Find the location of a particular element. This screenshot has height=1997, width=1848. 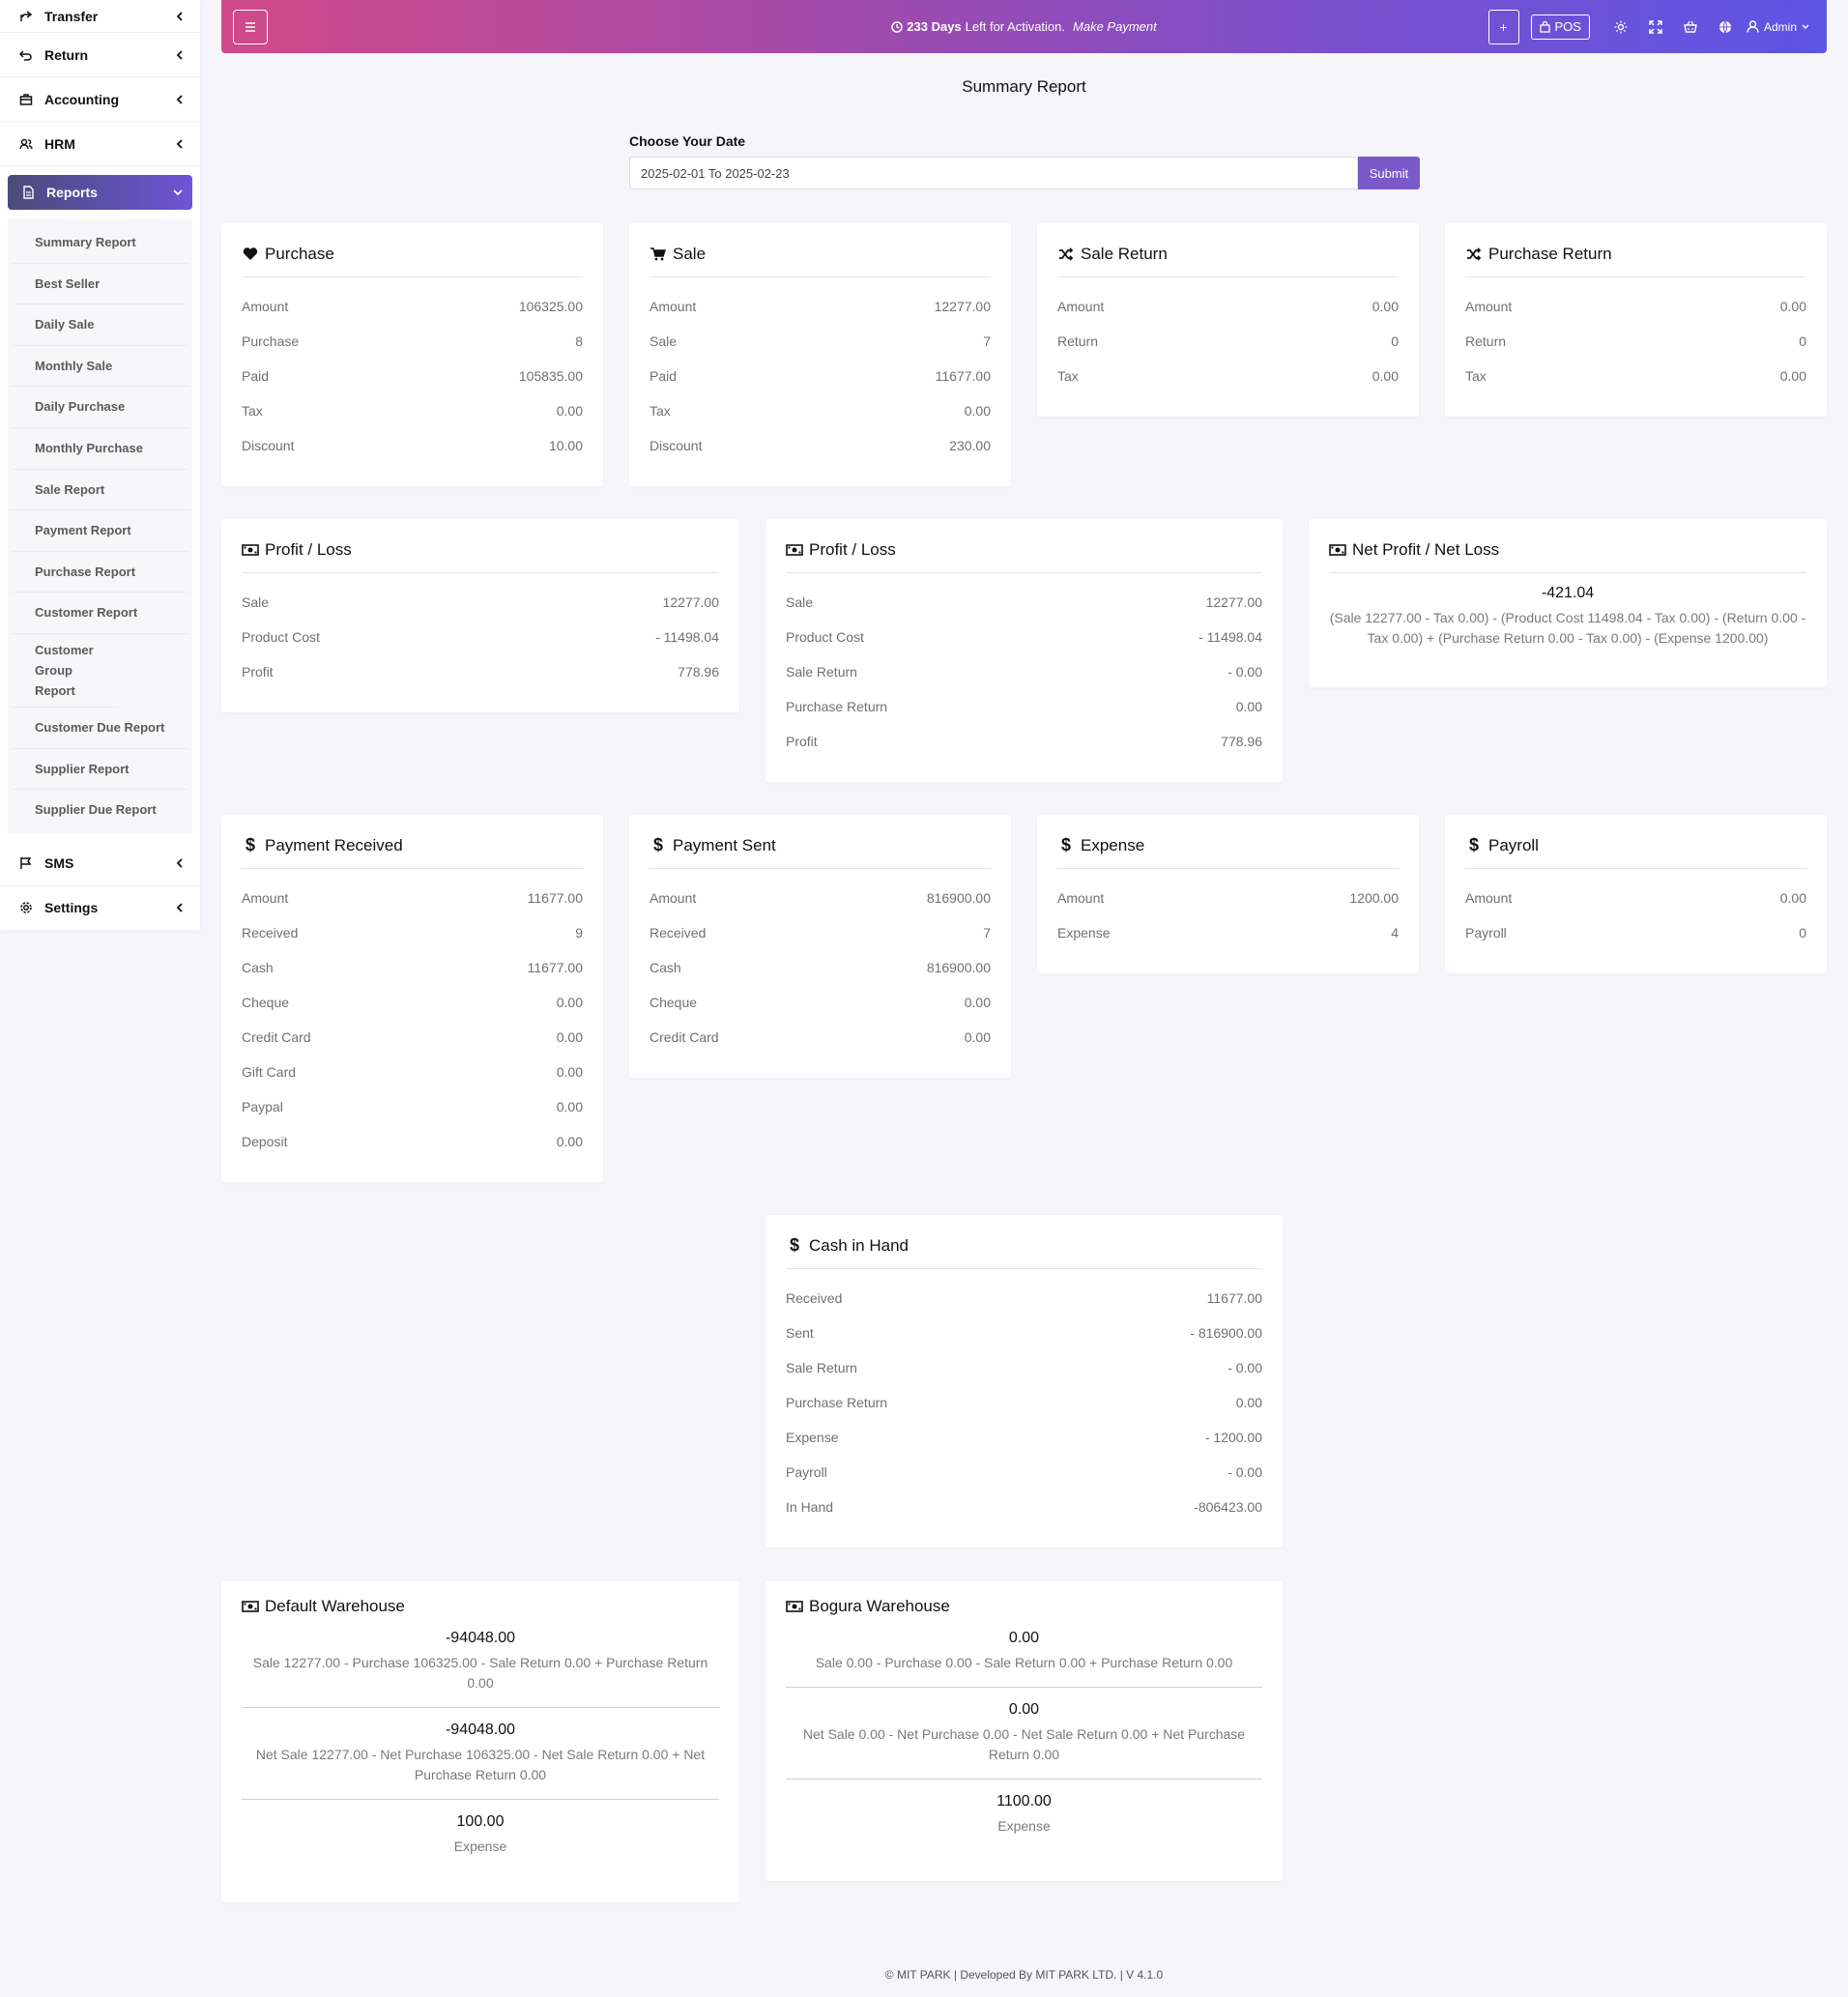

users-icon is located at coordinates (26, 144).